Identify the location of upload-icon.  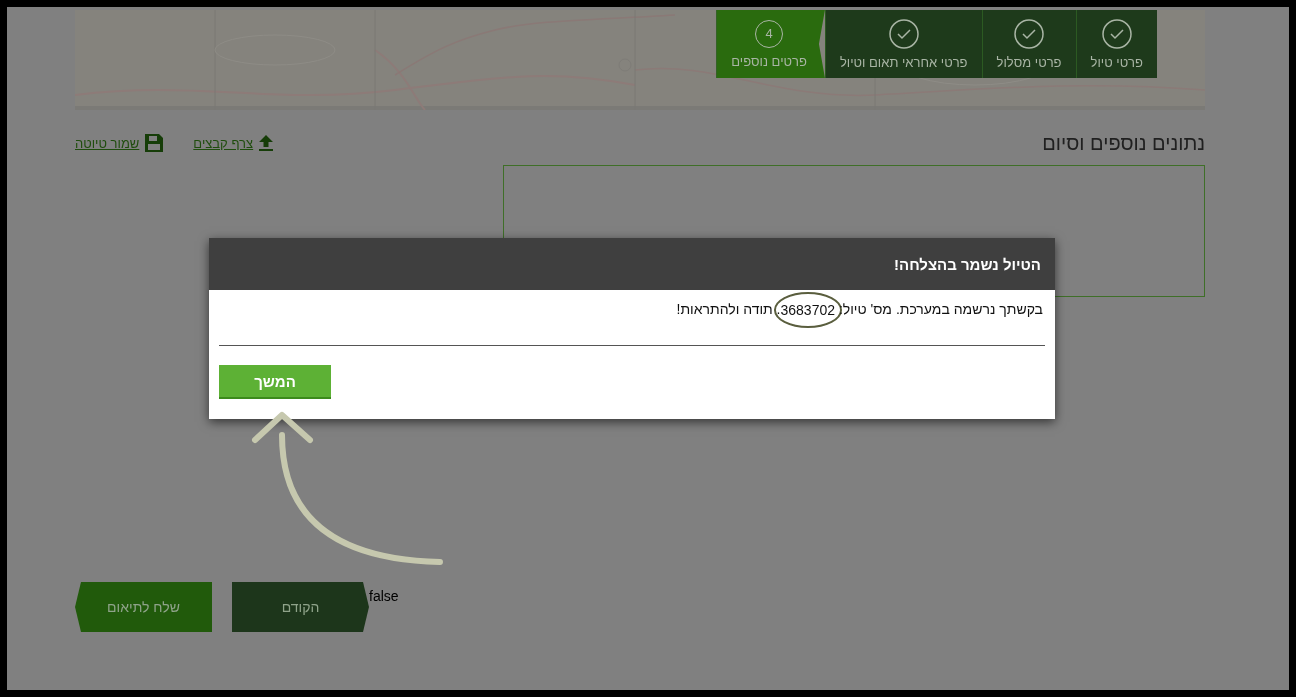
(266, 143).